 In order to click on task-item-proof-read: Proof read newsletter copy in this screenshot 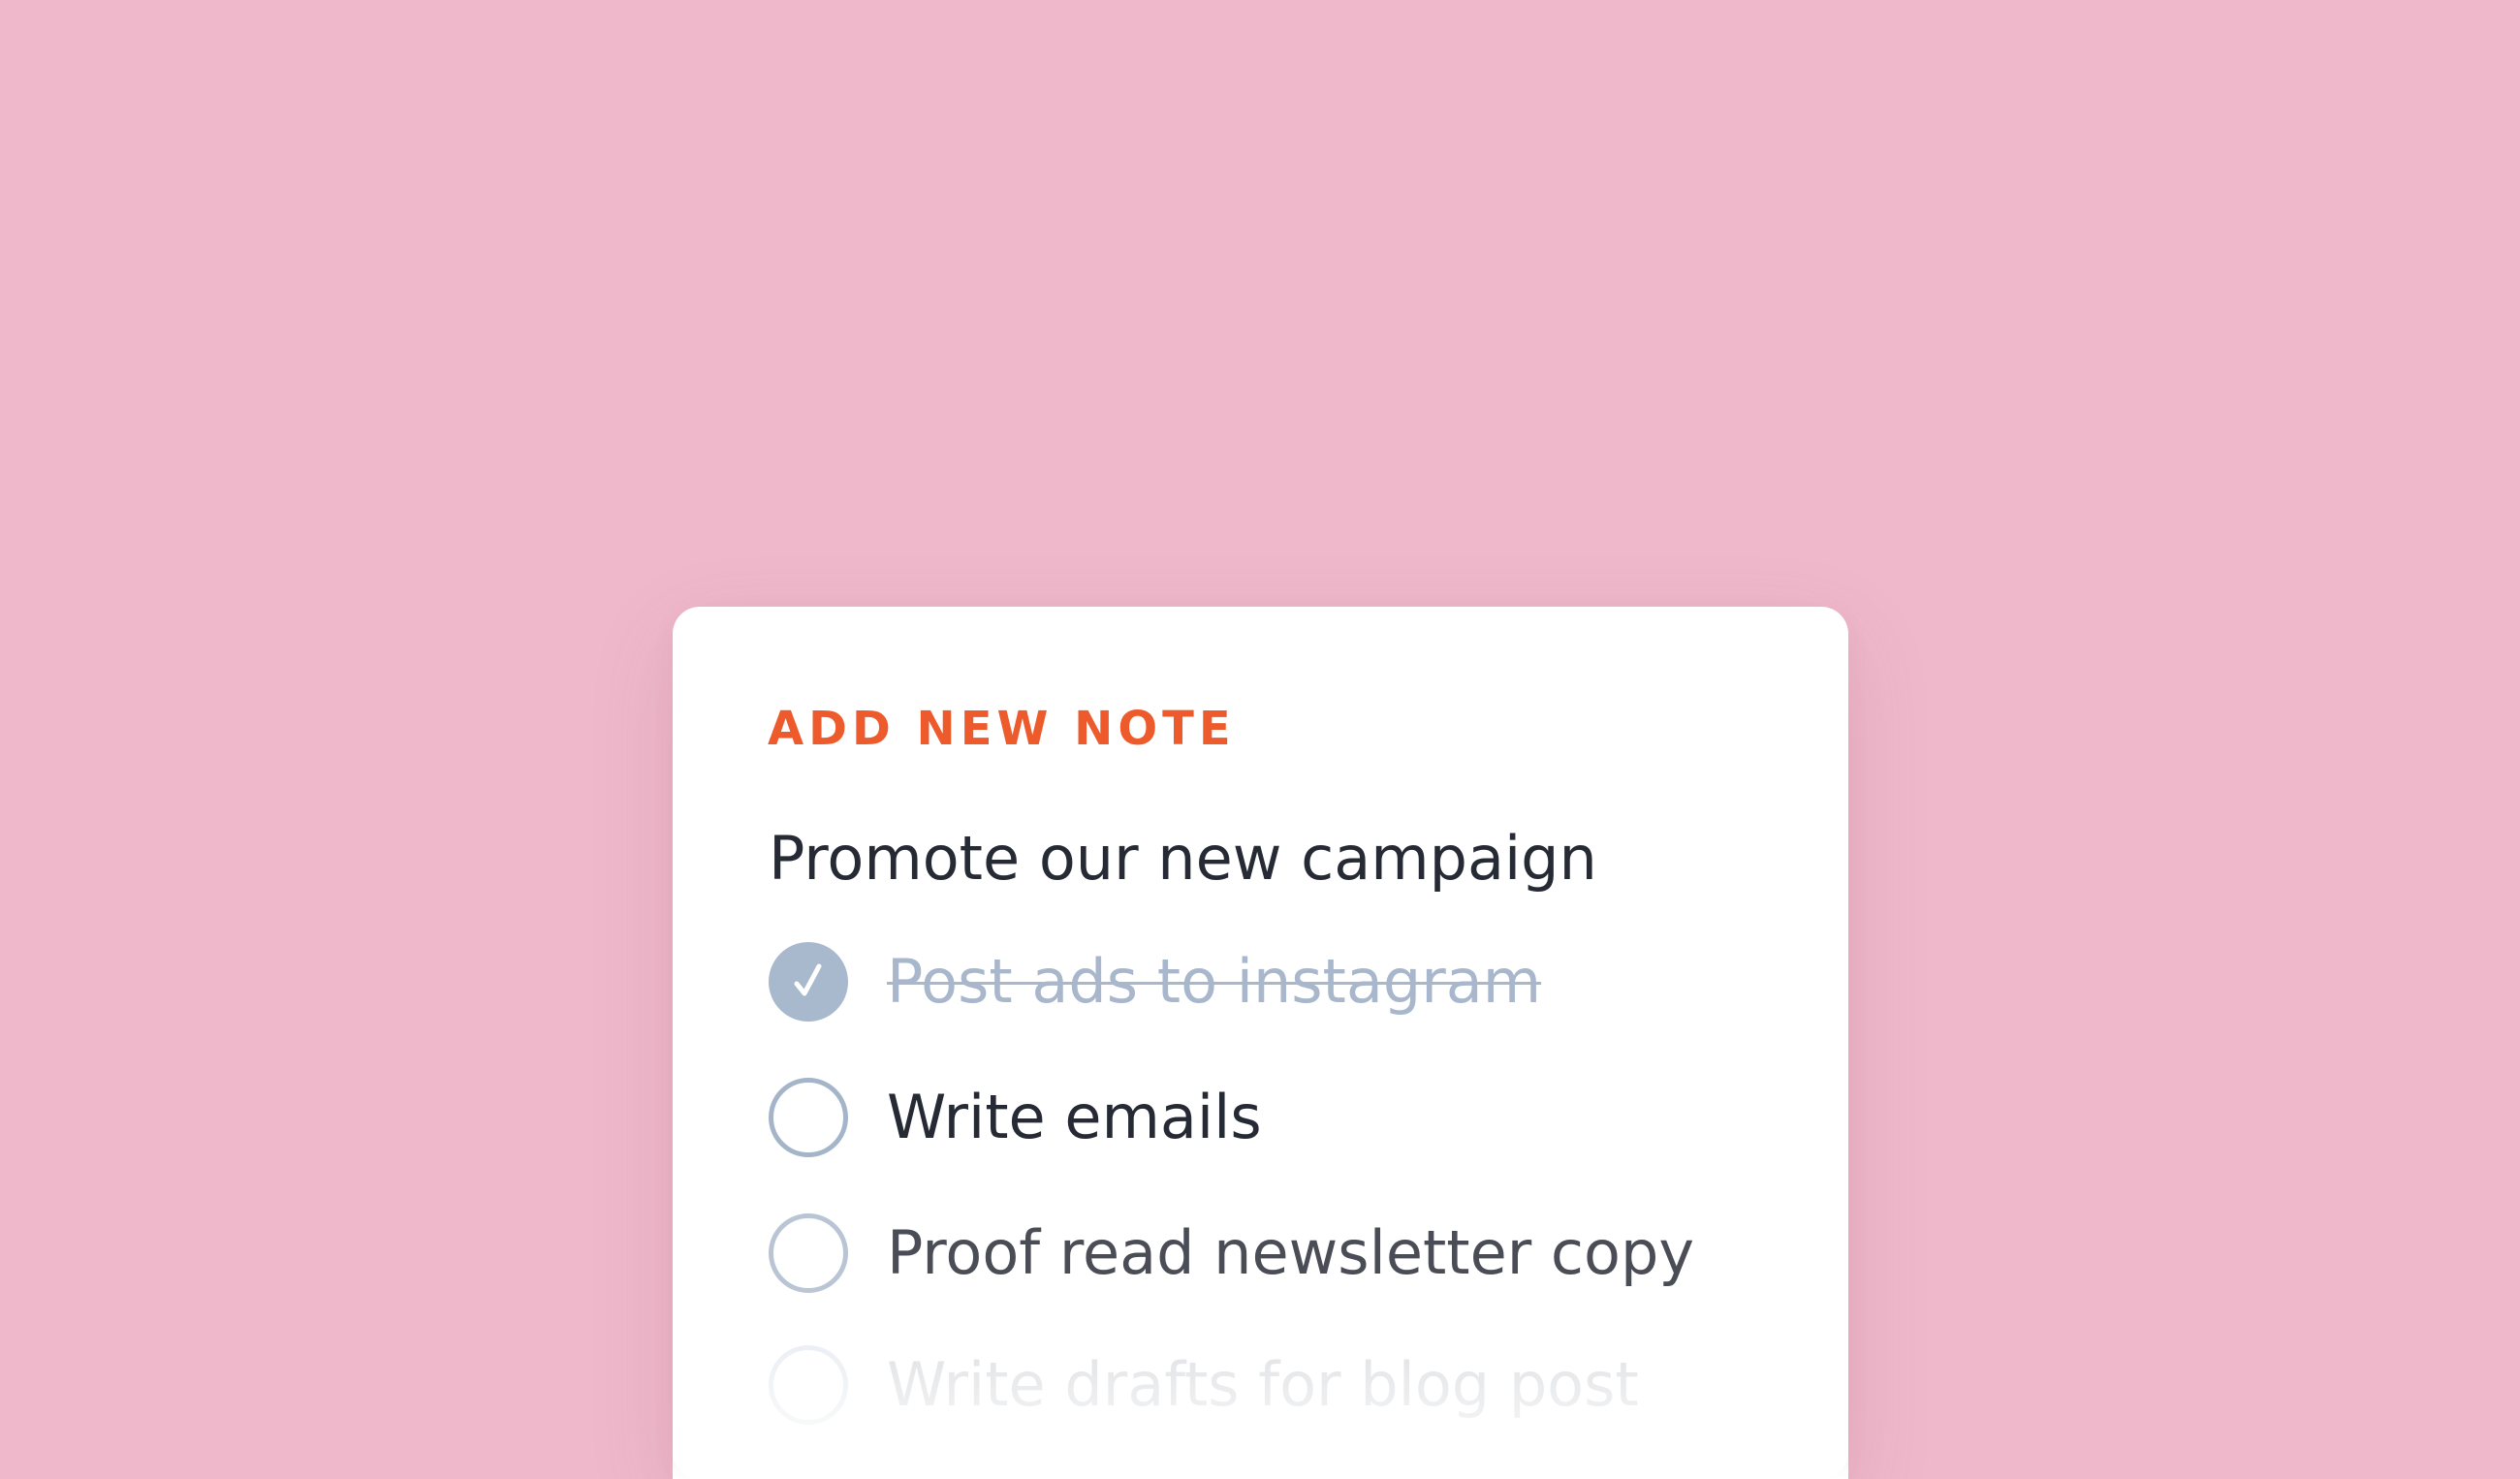, I will do `click(1282, 1253)`.